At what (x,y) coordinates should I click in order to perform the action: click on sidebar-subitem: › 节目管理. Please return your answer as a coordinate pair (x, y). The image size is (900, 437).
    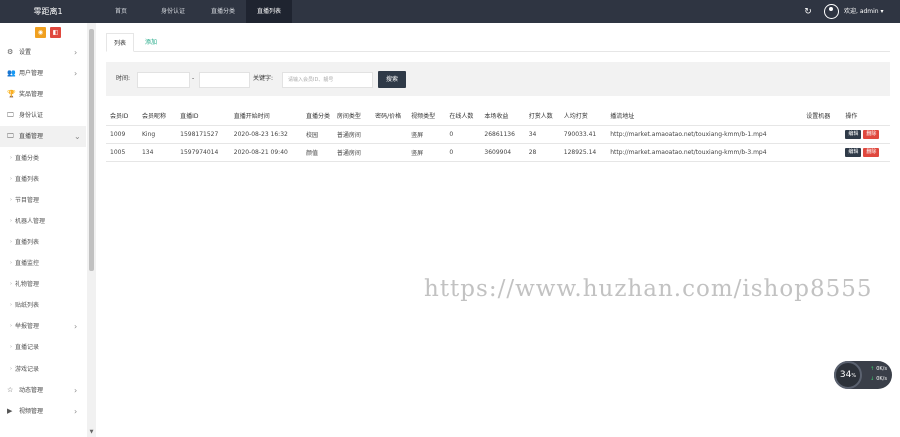
    Looking at the image, I should click on (43, 200).